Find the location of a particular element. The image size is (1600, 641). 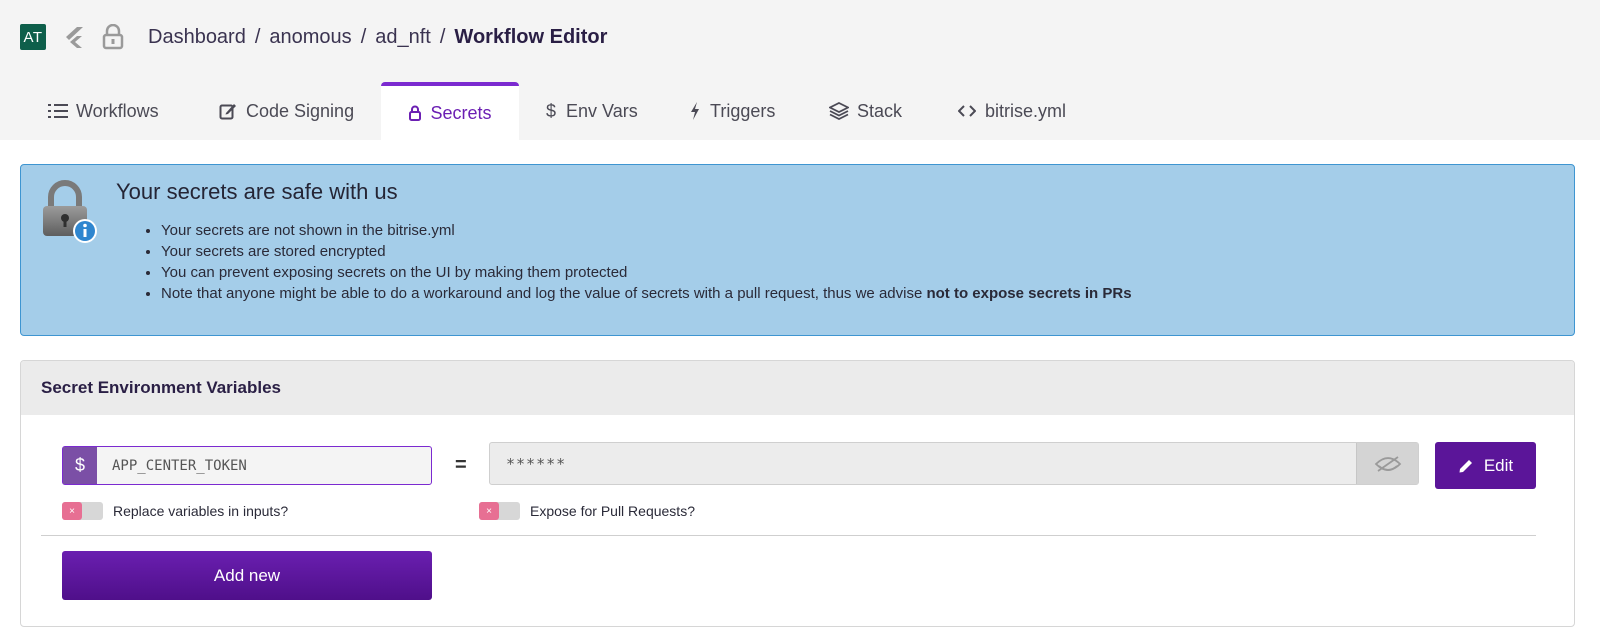

tab-secrets: Secrets is located at coordinates (450, 111).